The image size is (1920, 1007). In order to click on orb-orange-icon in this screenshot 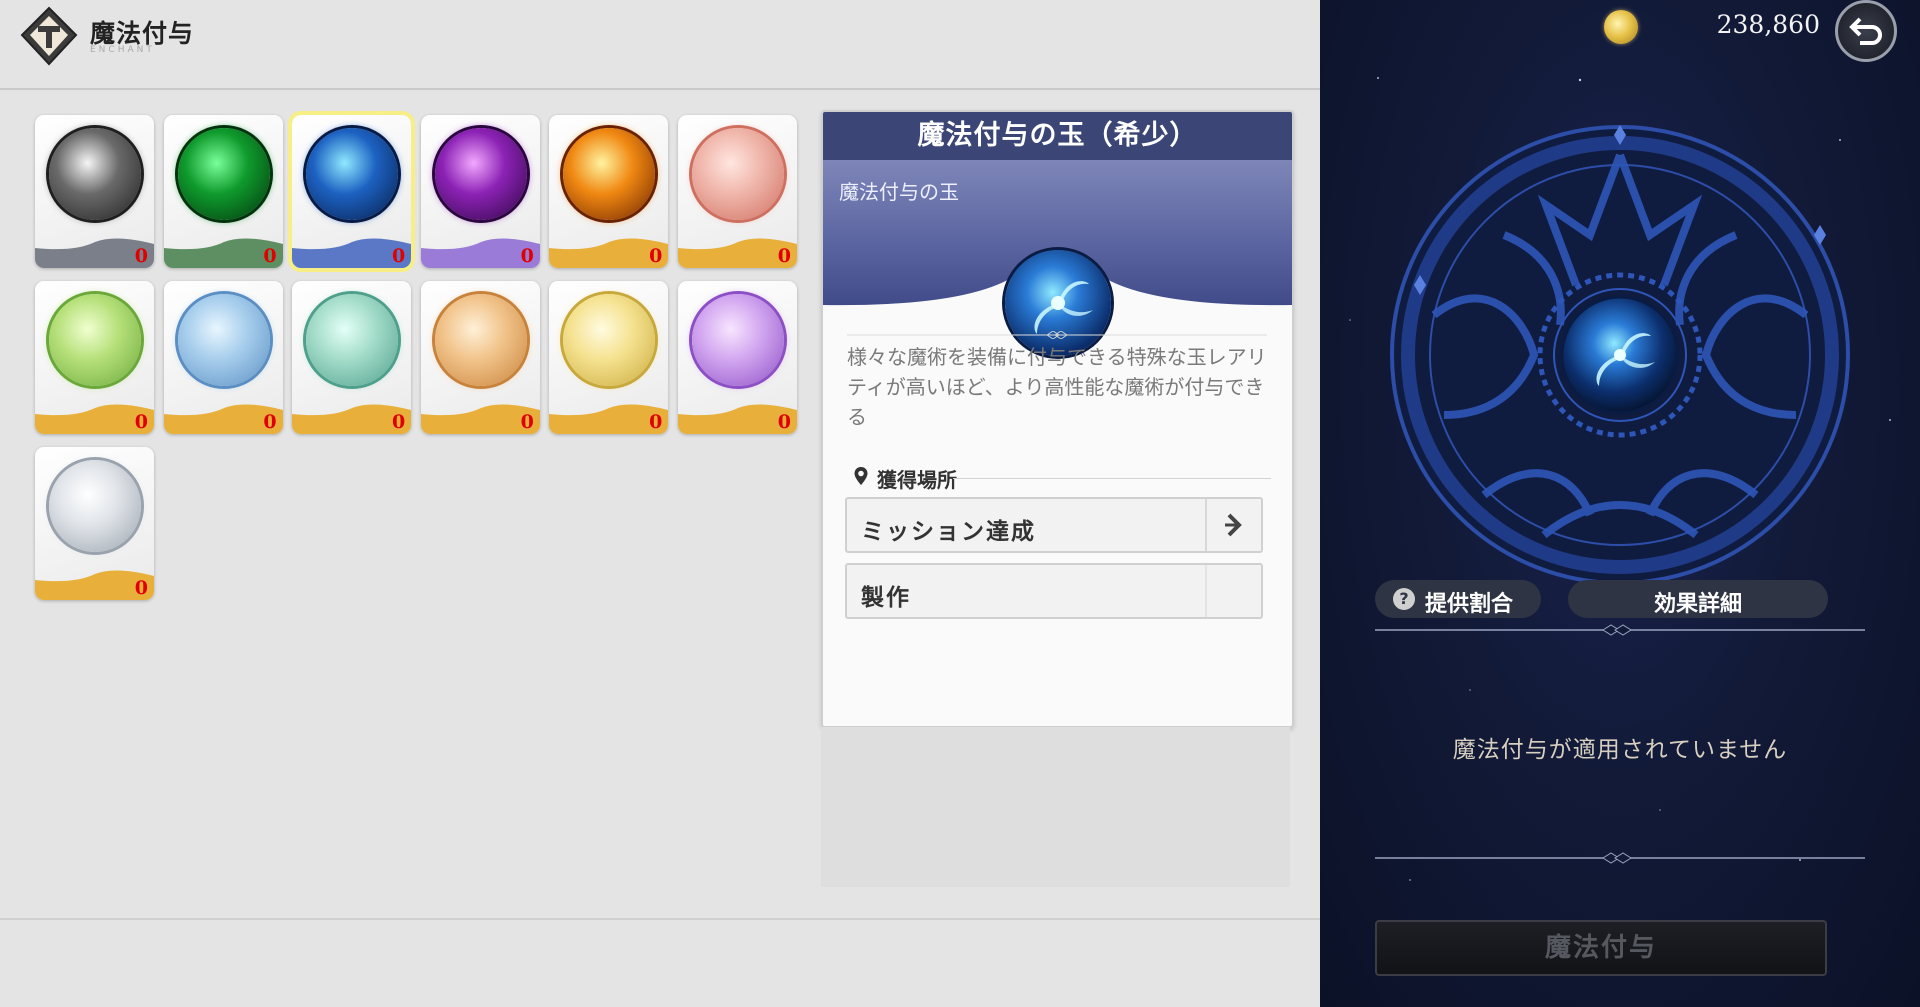, I will do `click(609, 174)`.